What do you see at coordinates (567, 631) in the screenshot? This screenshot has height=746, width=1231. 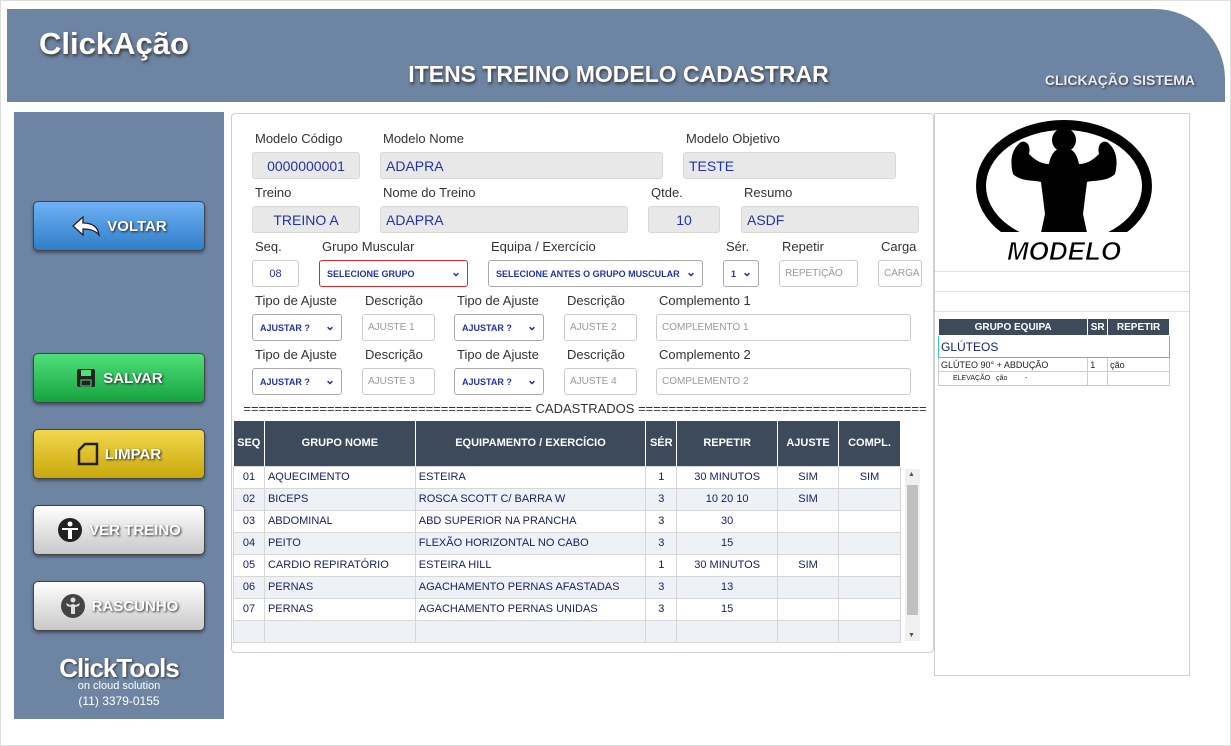 I see `table-row-empty` at bounding box center [567, 631].